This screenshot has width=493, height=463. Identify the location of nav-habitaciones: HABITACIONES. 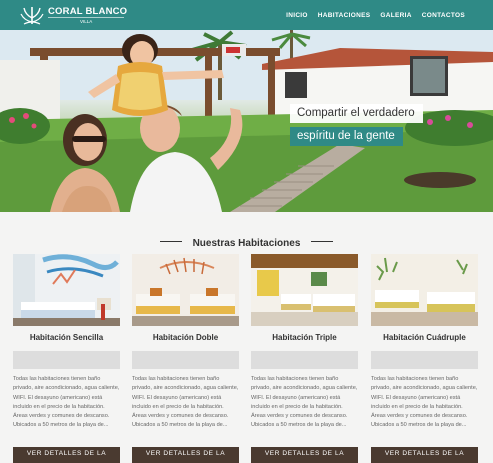
(344, 15).